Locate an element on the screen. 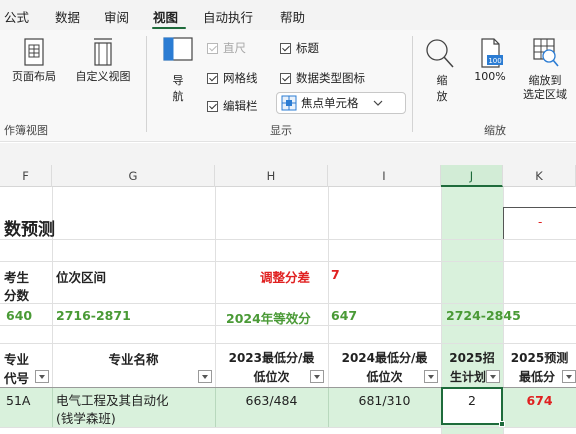 The height and width of the screenshot is (434, 576). ruler-label: 直尺 is located at coordinates (234, 48).